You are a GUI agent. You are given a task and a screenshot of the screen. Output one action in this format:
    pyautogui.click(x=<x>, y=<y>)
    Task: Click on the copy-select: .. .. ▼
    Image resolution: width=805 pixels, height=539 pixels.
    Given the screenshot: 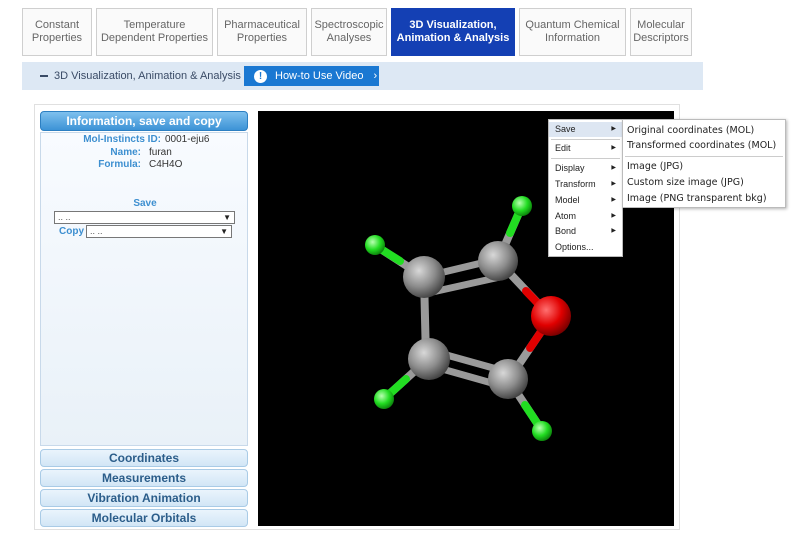 What is the action you would take?
    pyautogui.click(x=159, y=231)
    